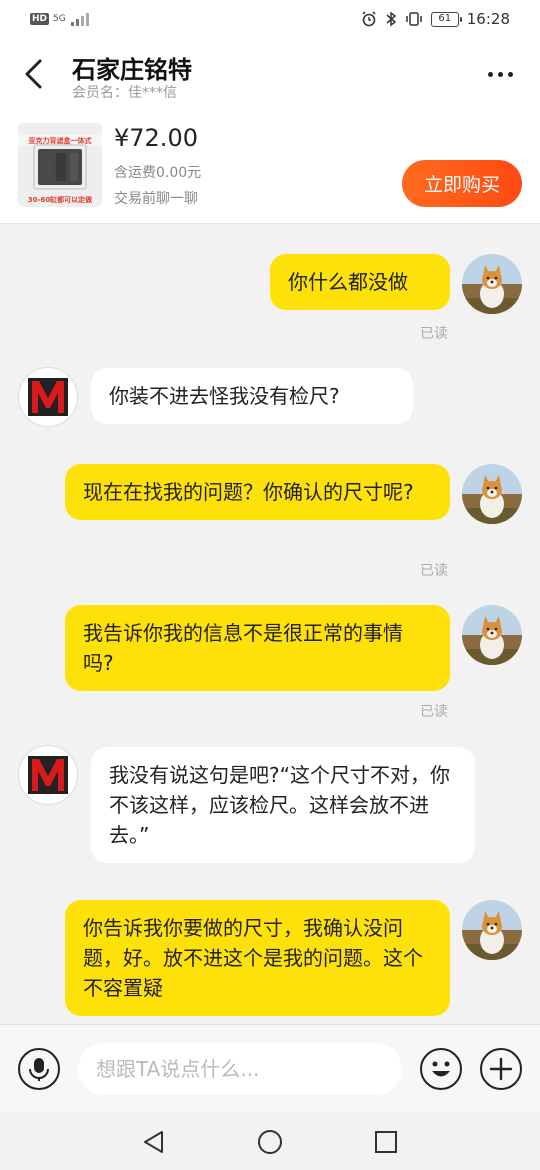  I want to click on triangle-back-icon, so click(153, 1142).